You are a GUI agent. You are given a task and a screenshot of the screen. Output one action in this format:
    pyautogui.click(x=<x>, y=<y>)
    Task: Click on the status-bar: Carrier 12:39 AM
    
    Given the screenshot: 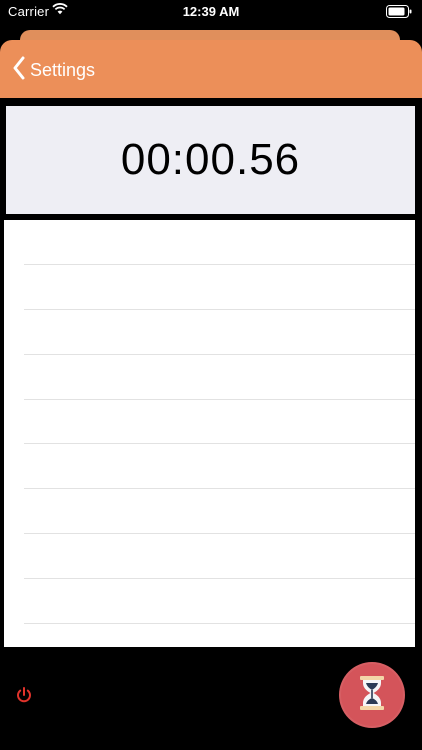 What is the action you would take?
    pyautogui.click(x=211, y=12)
    